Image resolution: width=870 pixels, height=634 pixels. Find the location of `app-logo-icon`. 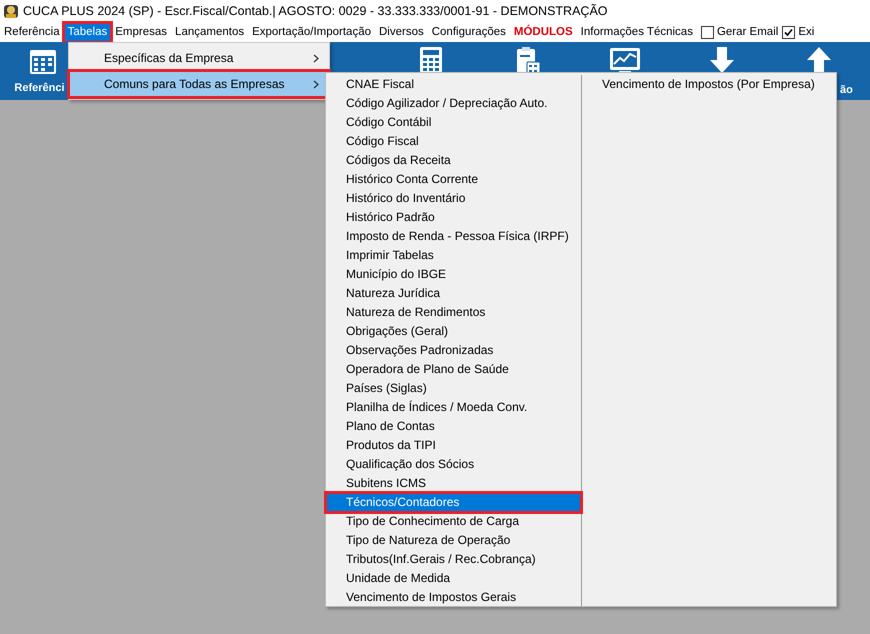

app-logo-icon is located at coordinates (11, 11).